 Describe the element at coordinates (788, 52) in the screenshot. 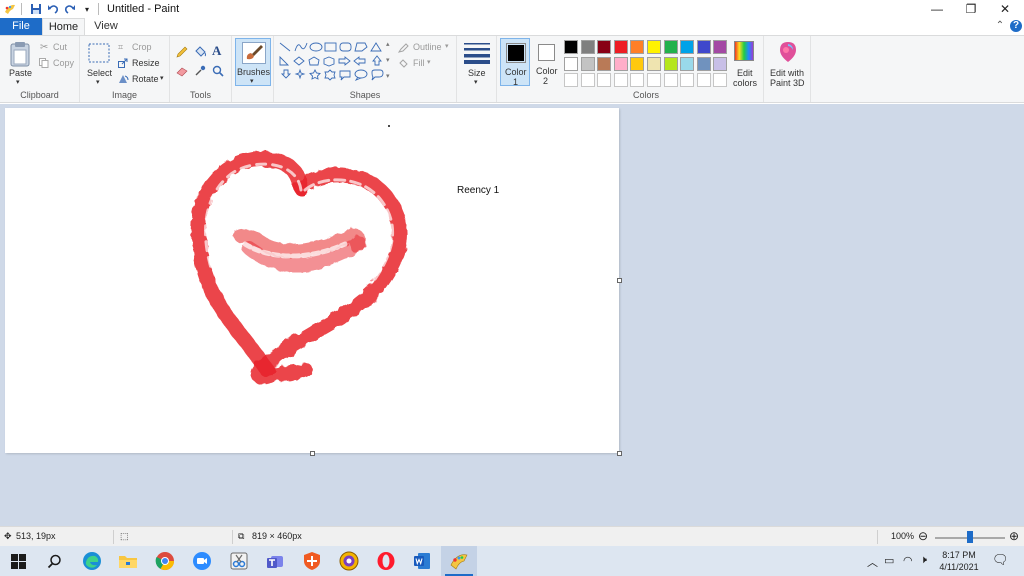

I see `paint3d-icon` at that location.